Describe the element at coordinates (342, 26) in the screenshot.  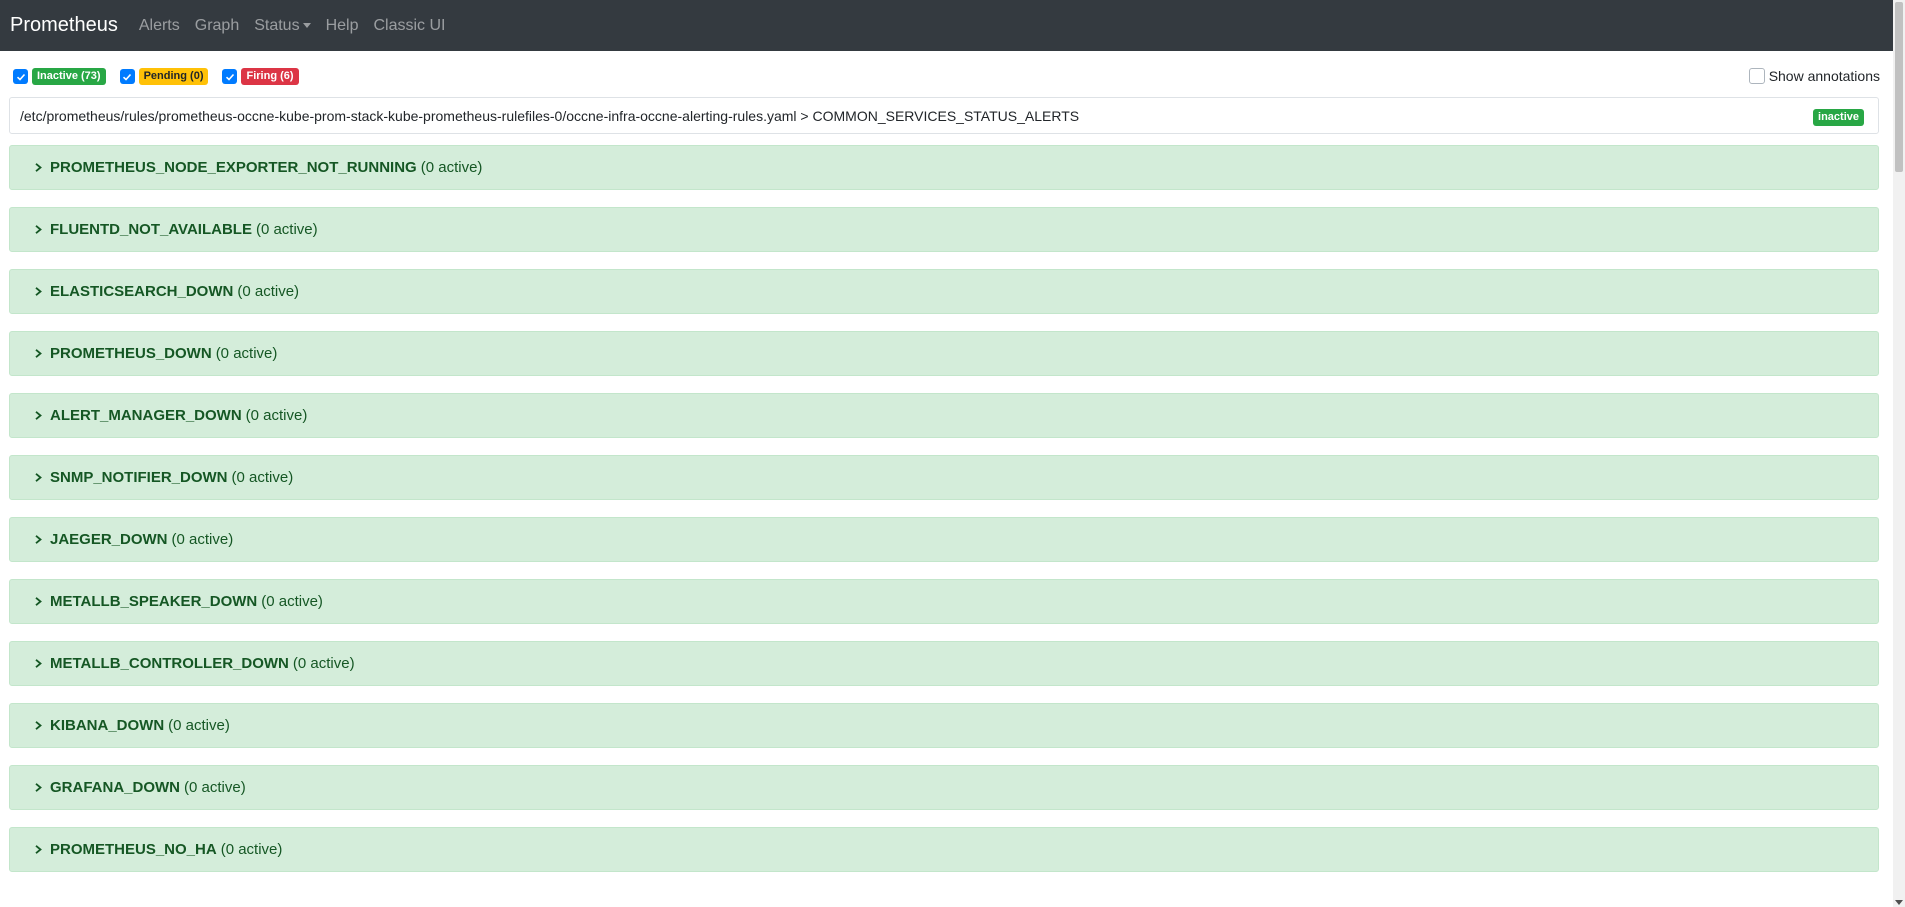
I see `nav-help: Help` at that location.